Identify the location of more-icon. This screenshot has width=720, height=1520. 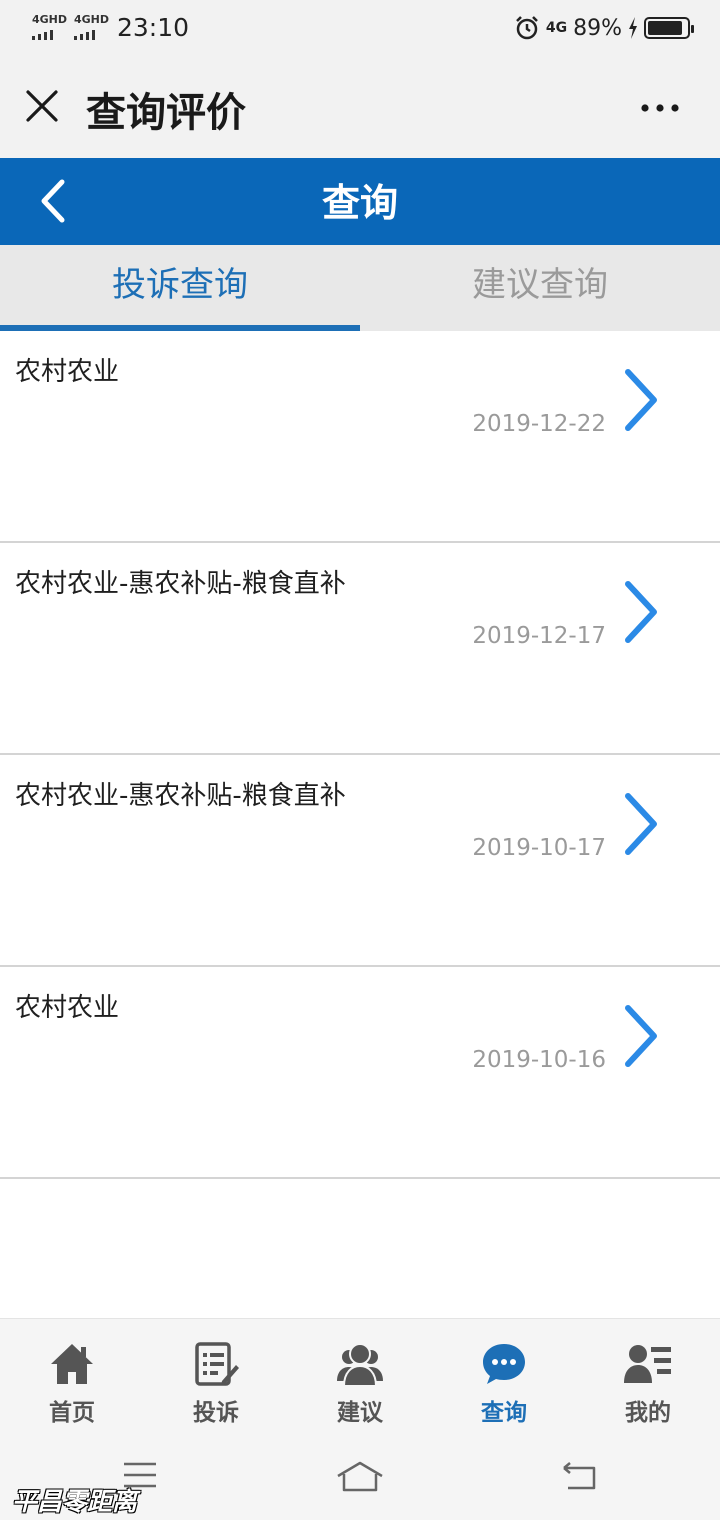
(660, 108).